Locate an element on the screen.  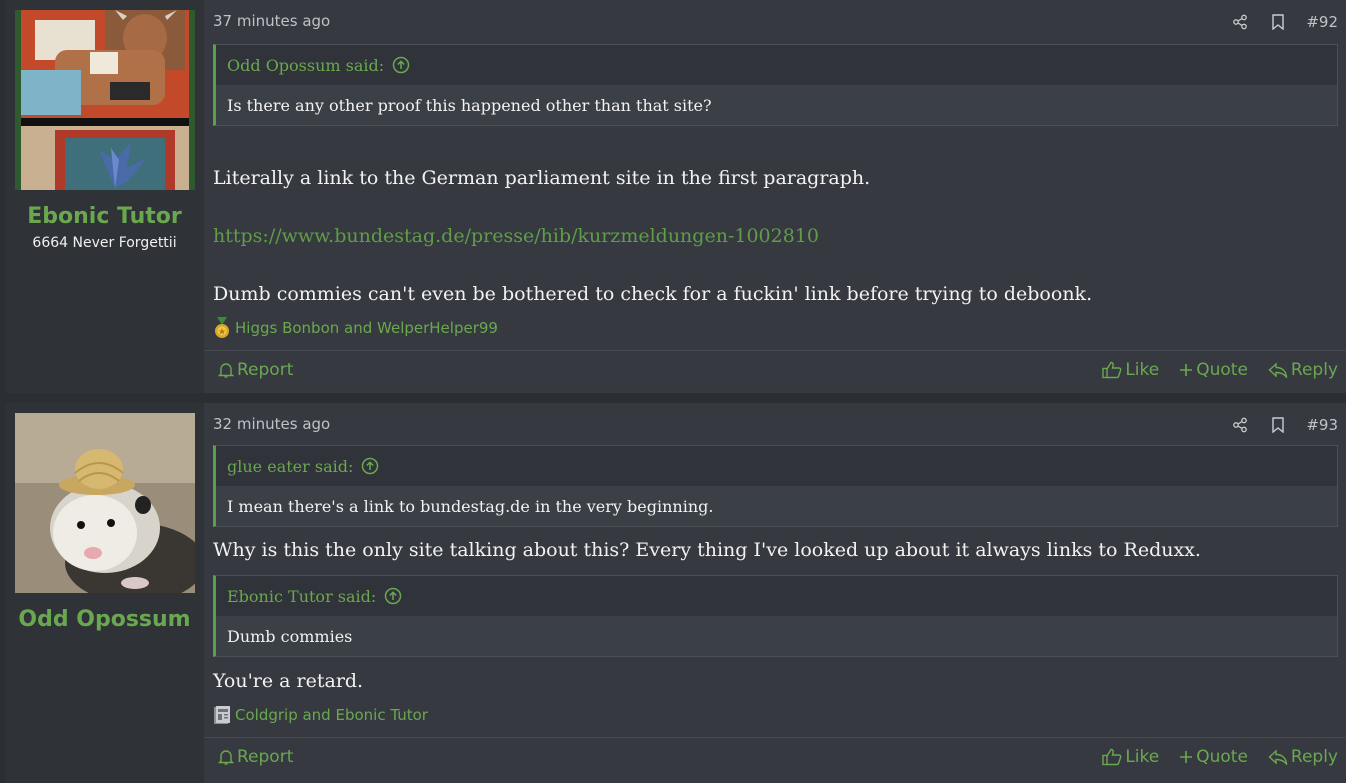
user-cell: Odd Opossum is located at coordinates (104, 593).